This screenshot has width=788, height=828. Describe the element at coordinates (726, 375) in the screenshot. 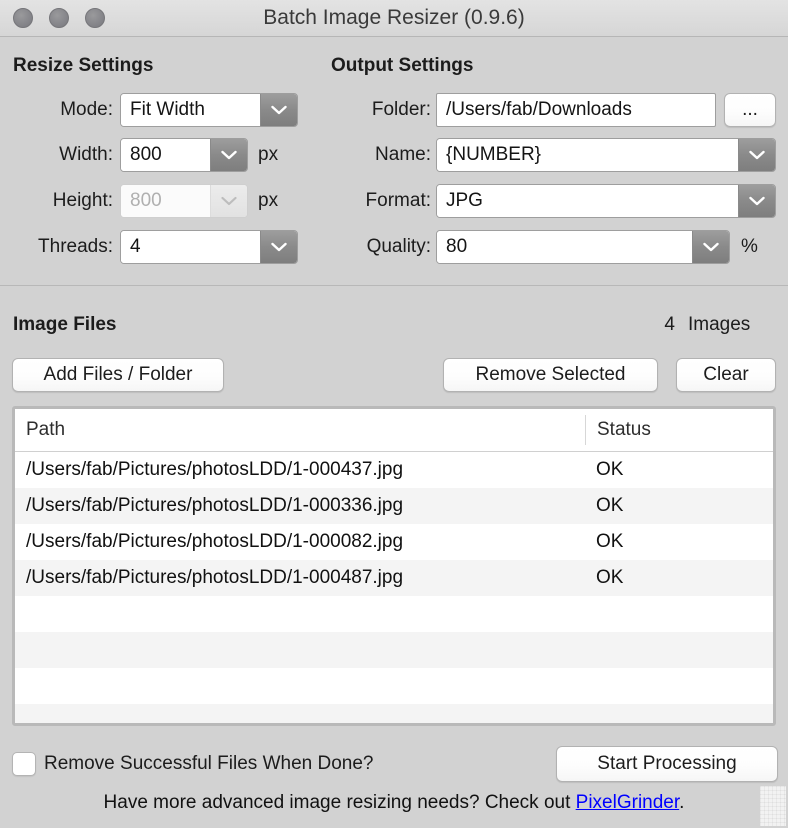

I see `clear-button: Clear` at that location.